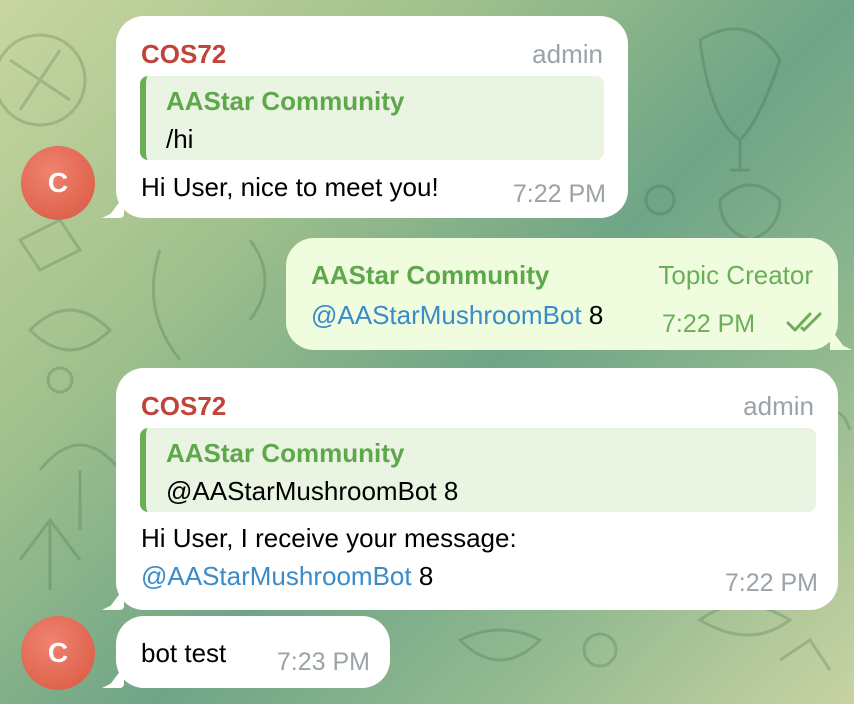 This screenshot has width=854, height=704. What do you see at coordinates (180, 139) in the screenshot?
I see `reply-quote-text: /hi` at bounding box center [180, 139].